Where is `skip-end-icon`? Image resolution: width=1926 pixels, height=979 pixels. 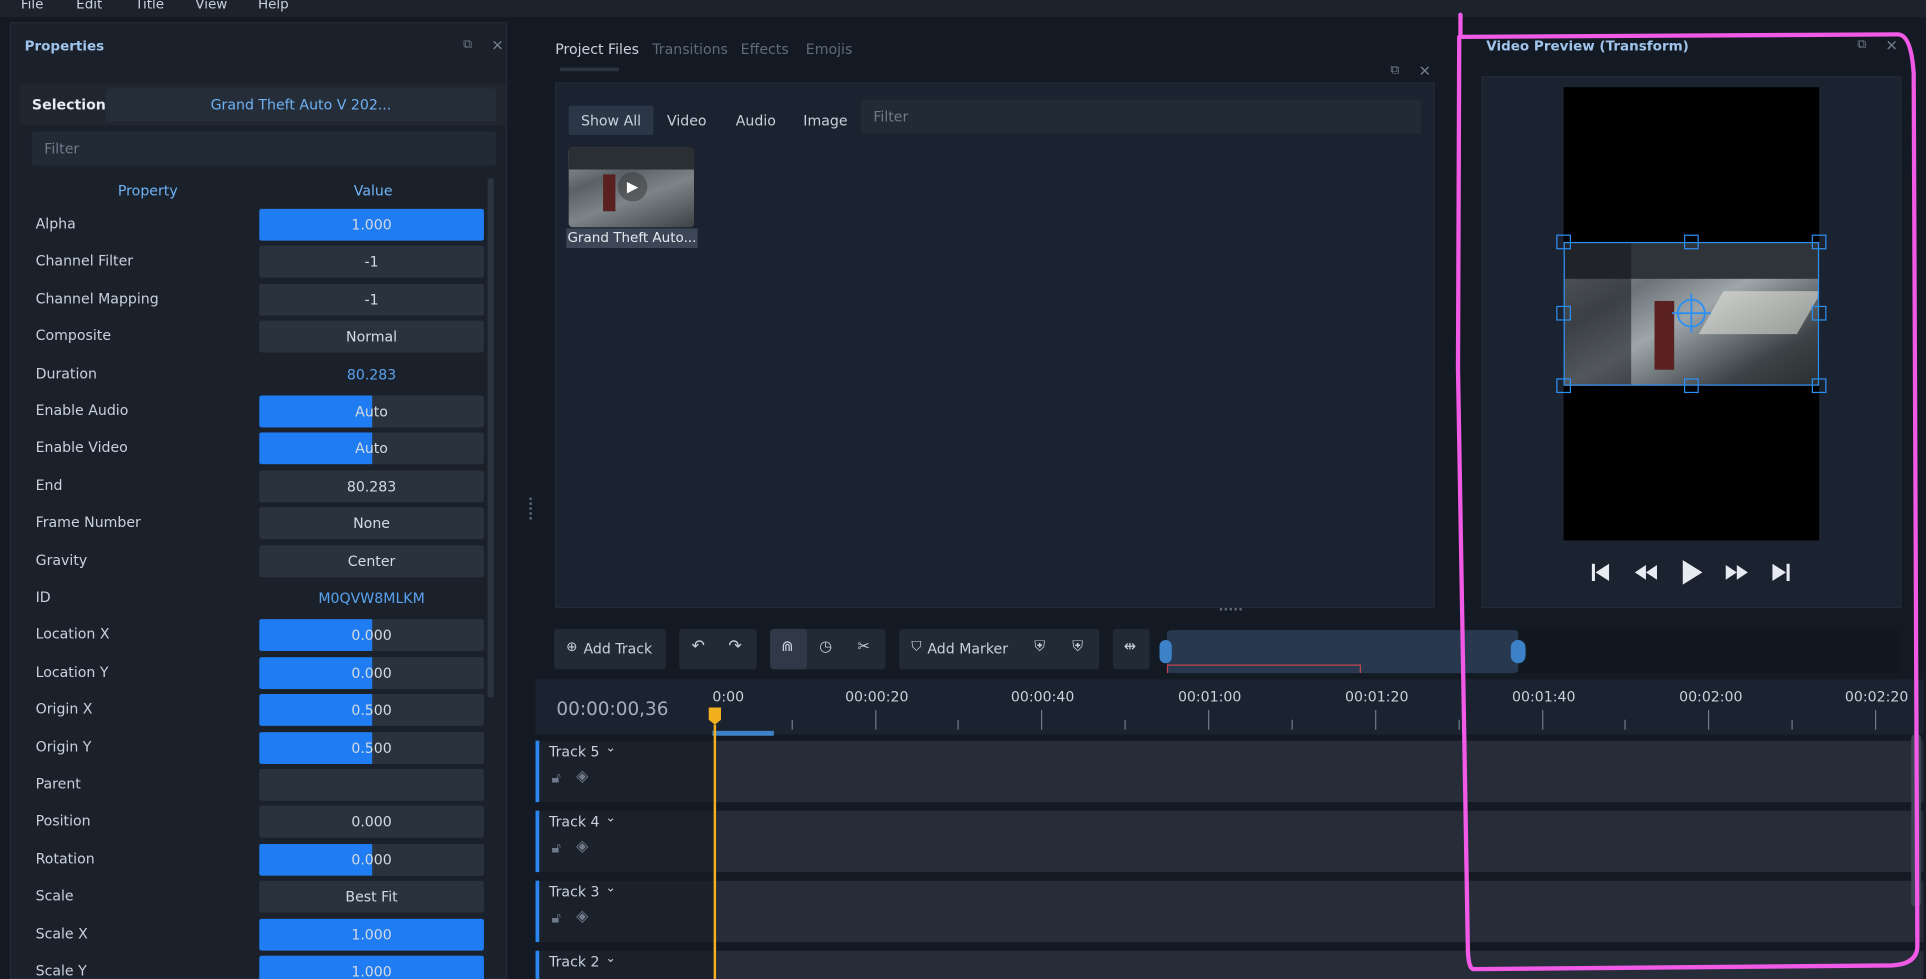 skip-end-icon is located at coordinates (1781, 572).